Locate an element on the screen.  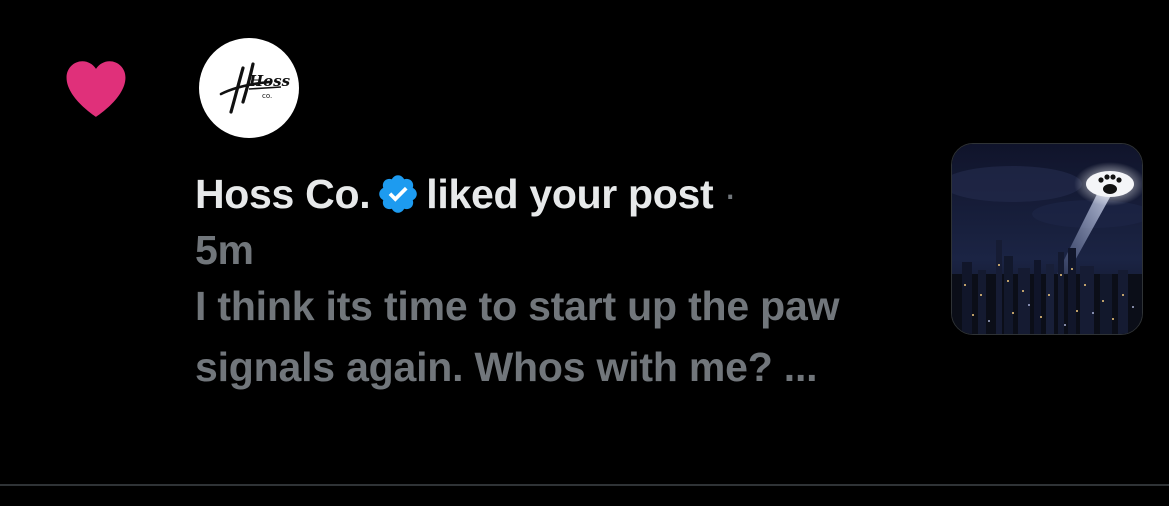
paw-signal-image is located at coordinates (1047, 239).